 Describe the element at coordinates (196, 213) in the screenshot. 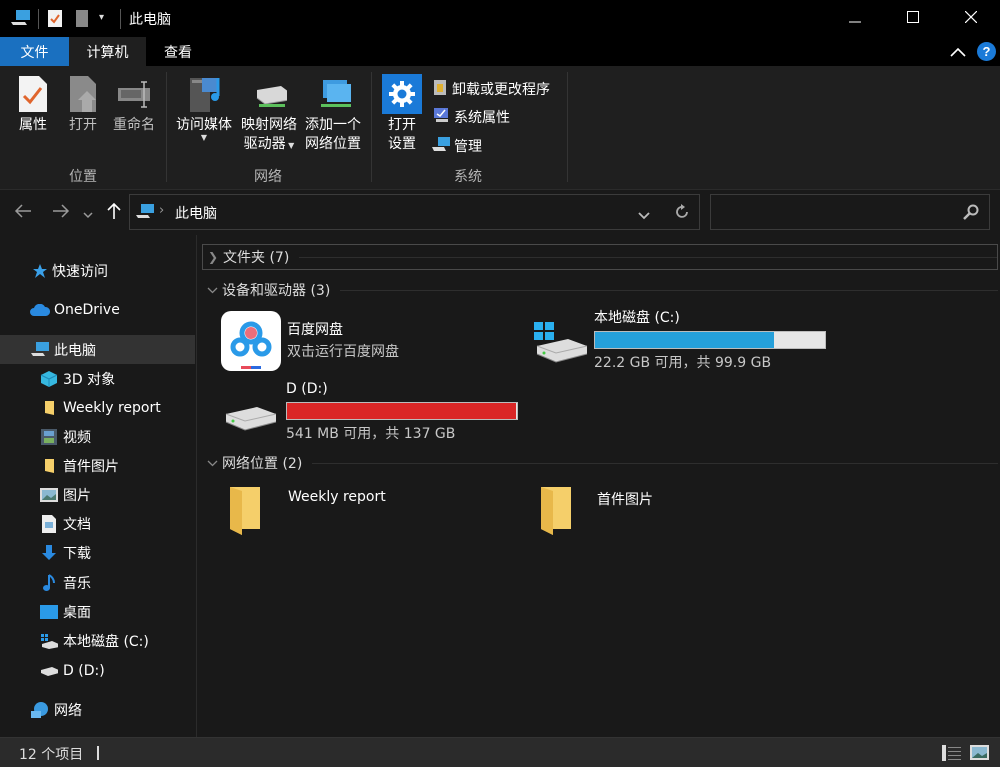

I see `breadcrumb-this-pc: 此电脑` at that location.